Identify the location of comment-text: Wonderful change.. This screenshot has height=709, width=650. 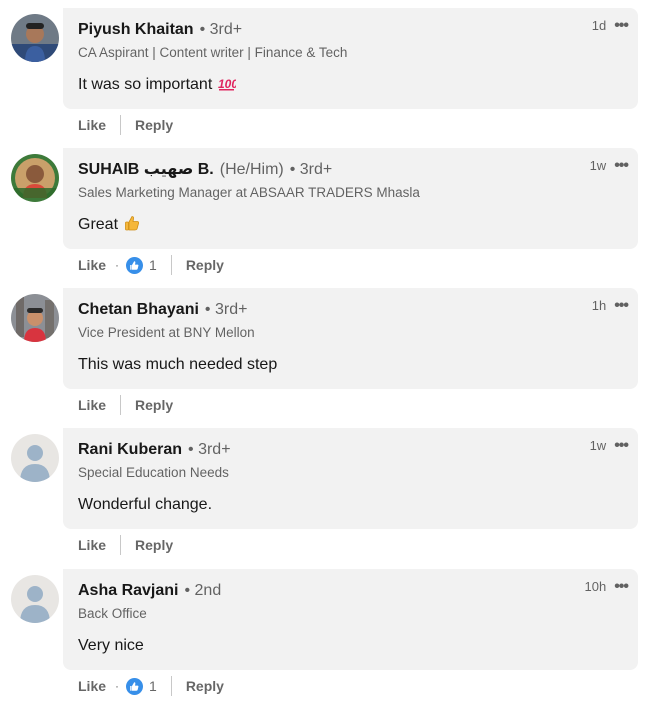
(145, 505).